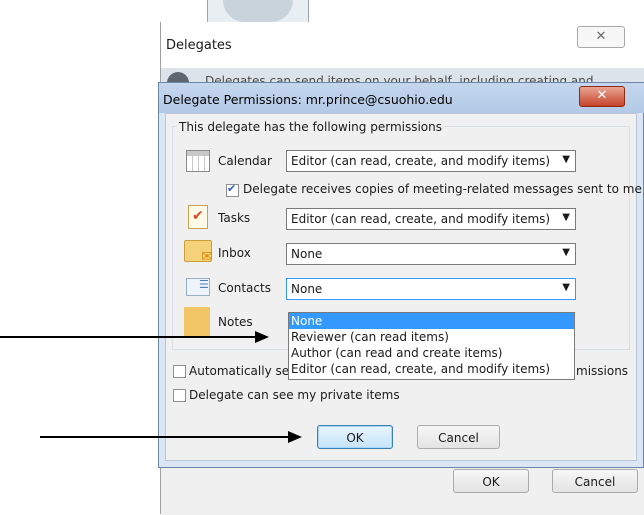  What do you see at coordinates (458, 437) in the screenshot?
I see `permissions-cancel-button: Cancel` at bounding box center [458, 437].